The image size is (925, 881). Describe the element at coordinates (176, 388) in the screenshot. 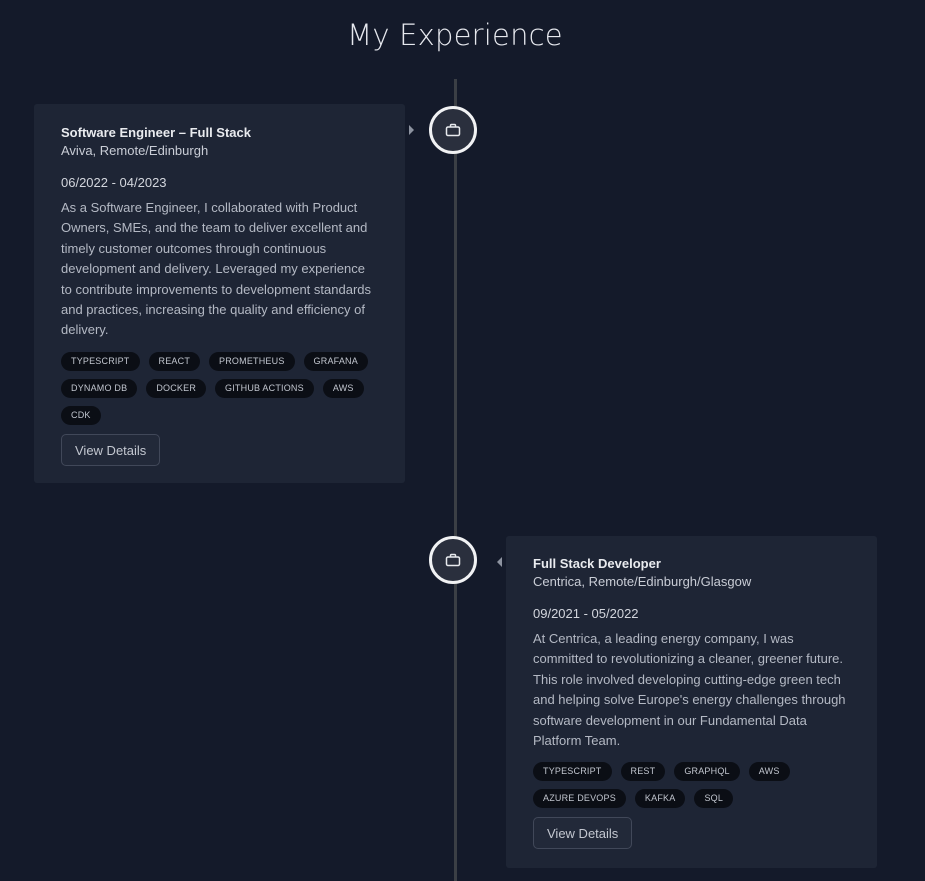

I see `tag: DOCKER` at that location.